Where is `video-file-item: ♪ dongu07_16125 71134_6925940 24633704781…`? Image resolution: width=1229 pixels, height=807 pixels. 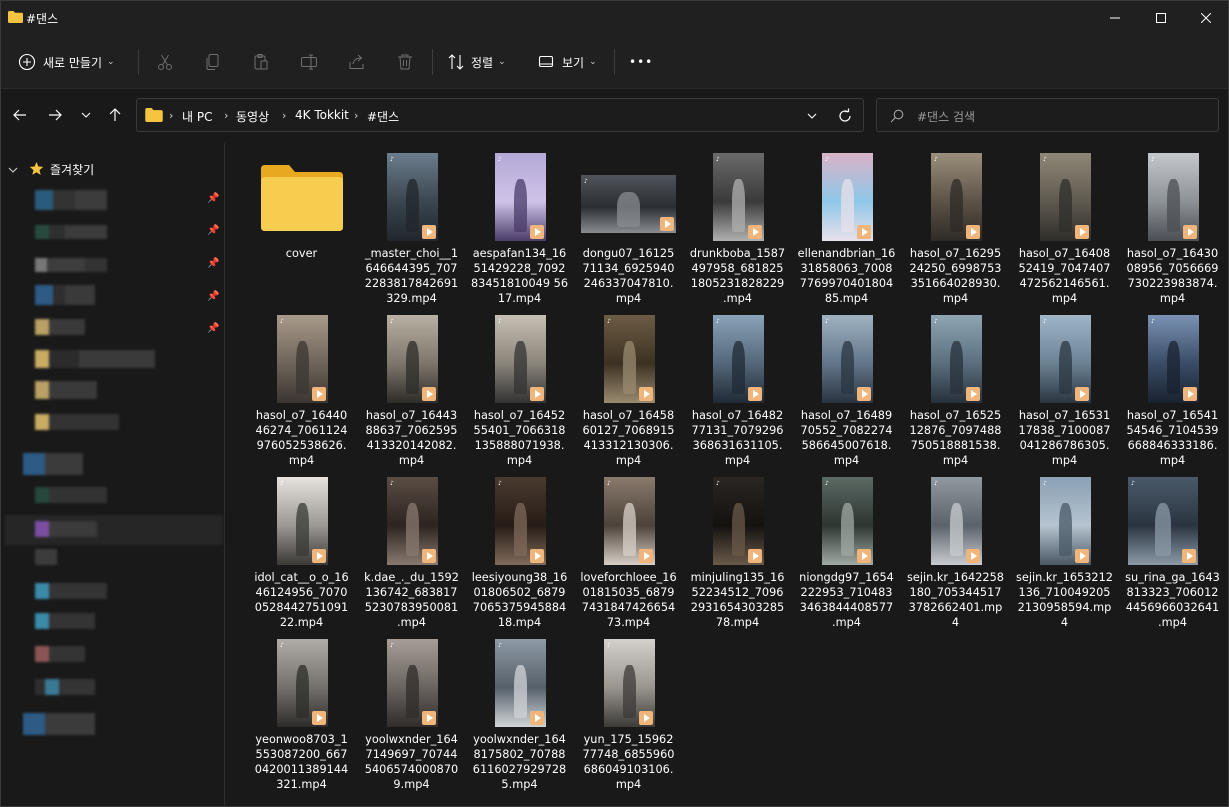
video-file-item: ♪ dongu07_16125 71134_6925940 24633704781… is located at coordinates (628, 224).